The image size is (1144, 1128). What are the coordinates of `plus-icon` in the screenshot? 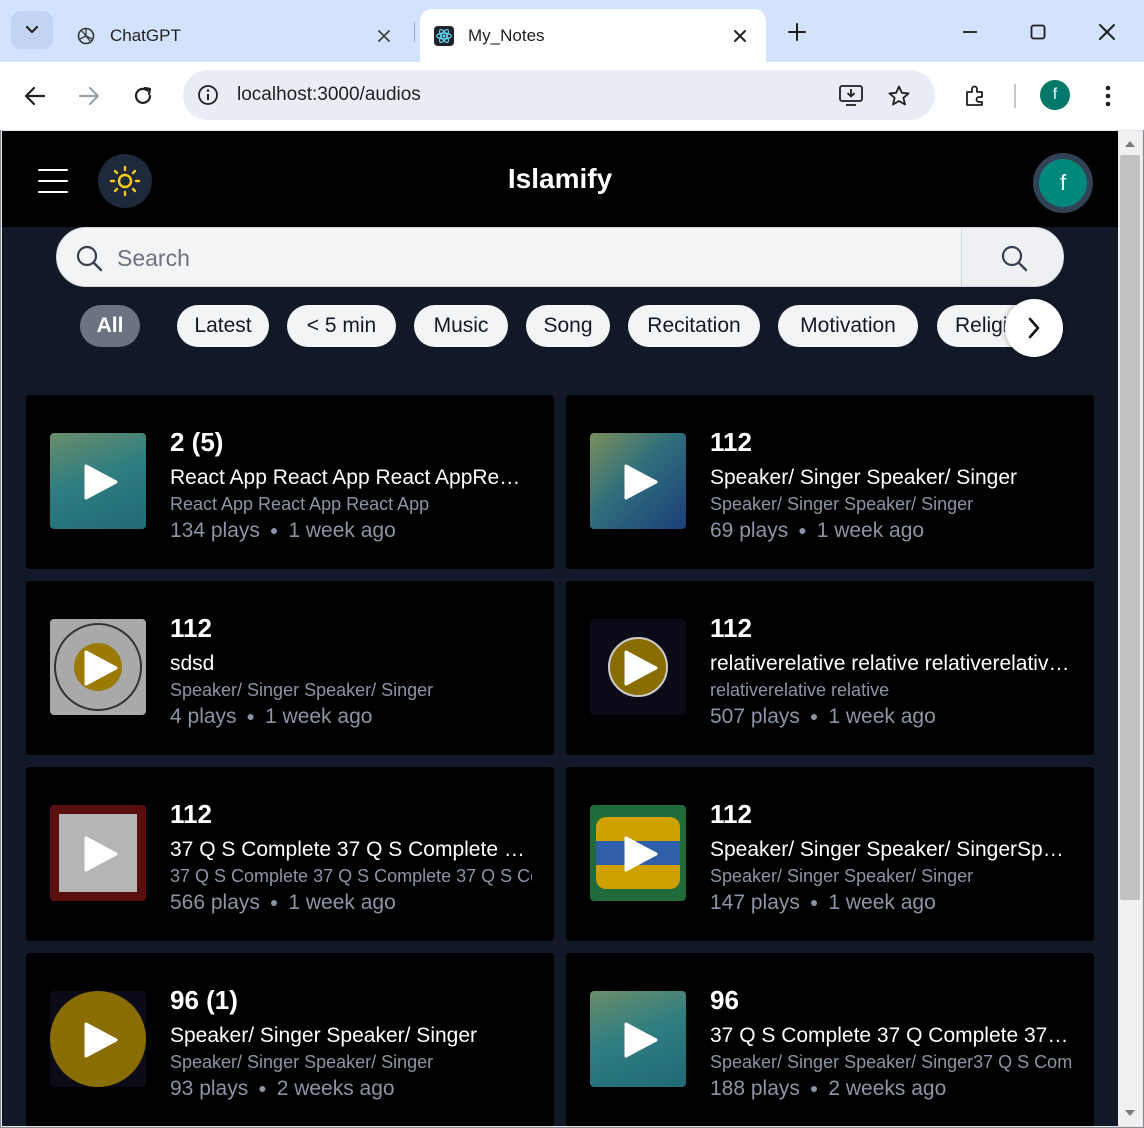 It's located at (797, 32).